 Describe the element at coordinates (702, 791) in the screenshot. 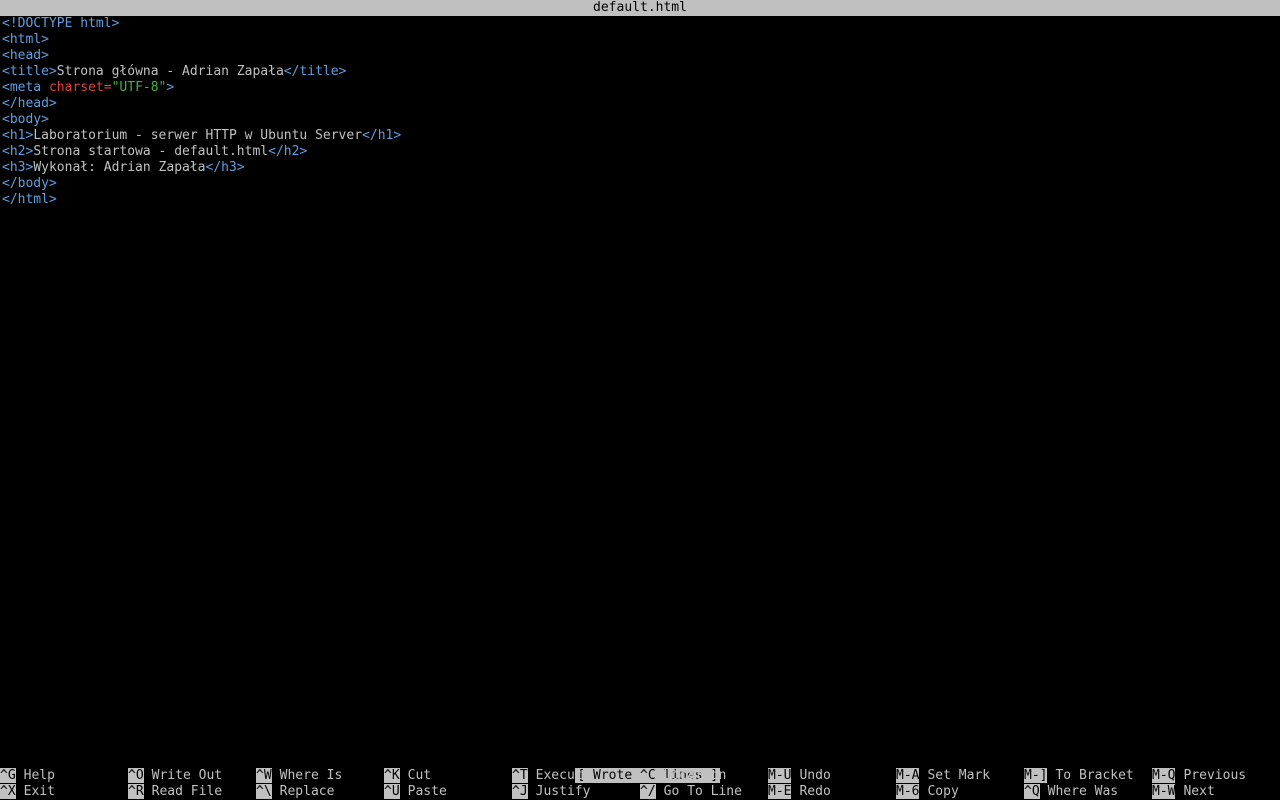

I see `shortcut-label: Go To Line` at that location.